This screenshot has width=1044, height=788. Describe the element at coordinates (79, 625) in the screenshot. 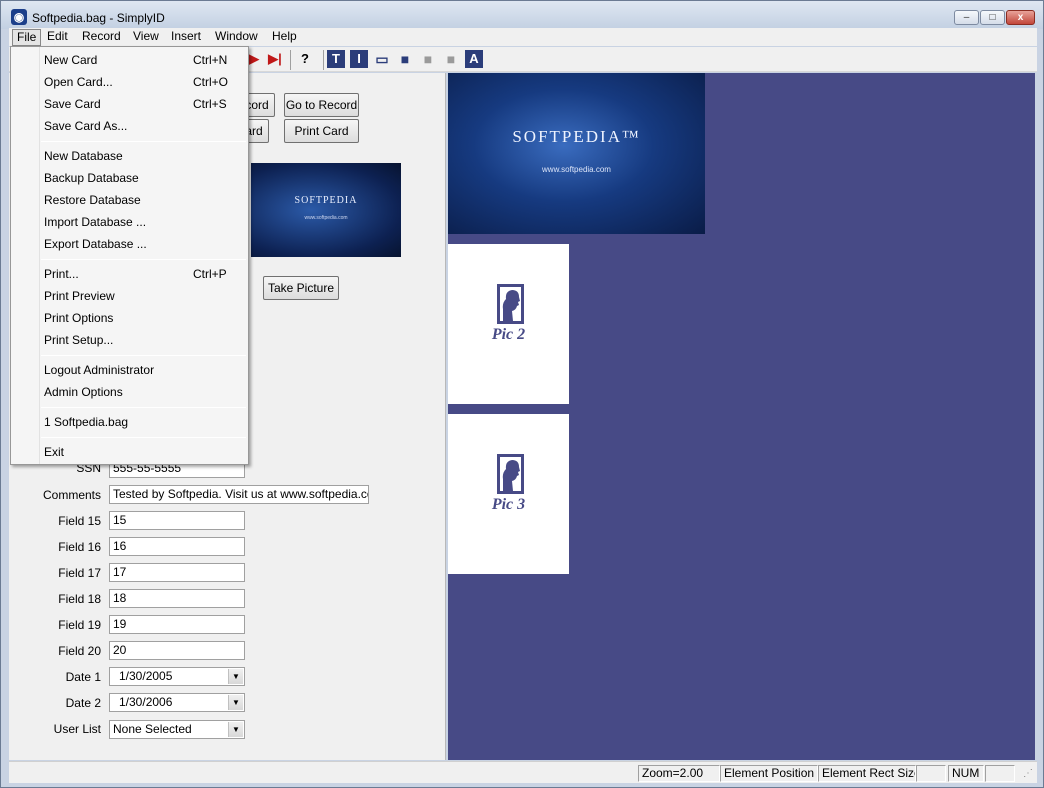

I see `field-19-label: Field 19` at that location.